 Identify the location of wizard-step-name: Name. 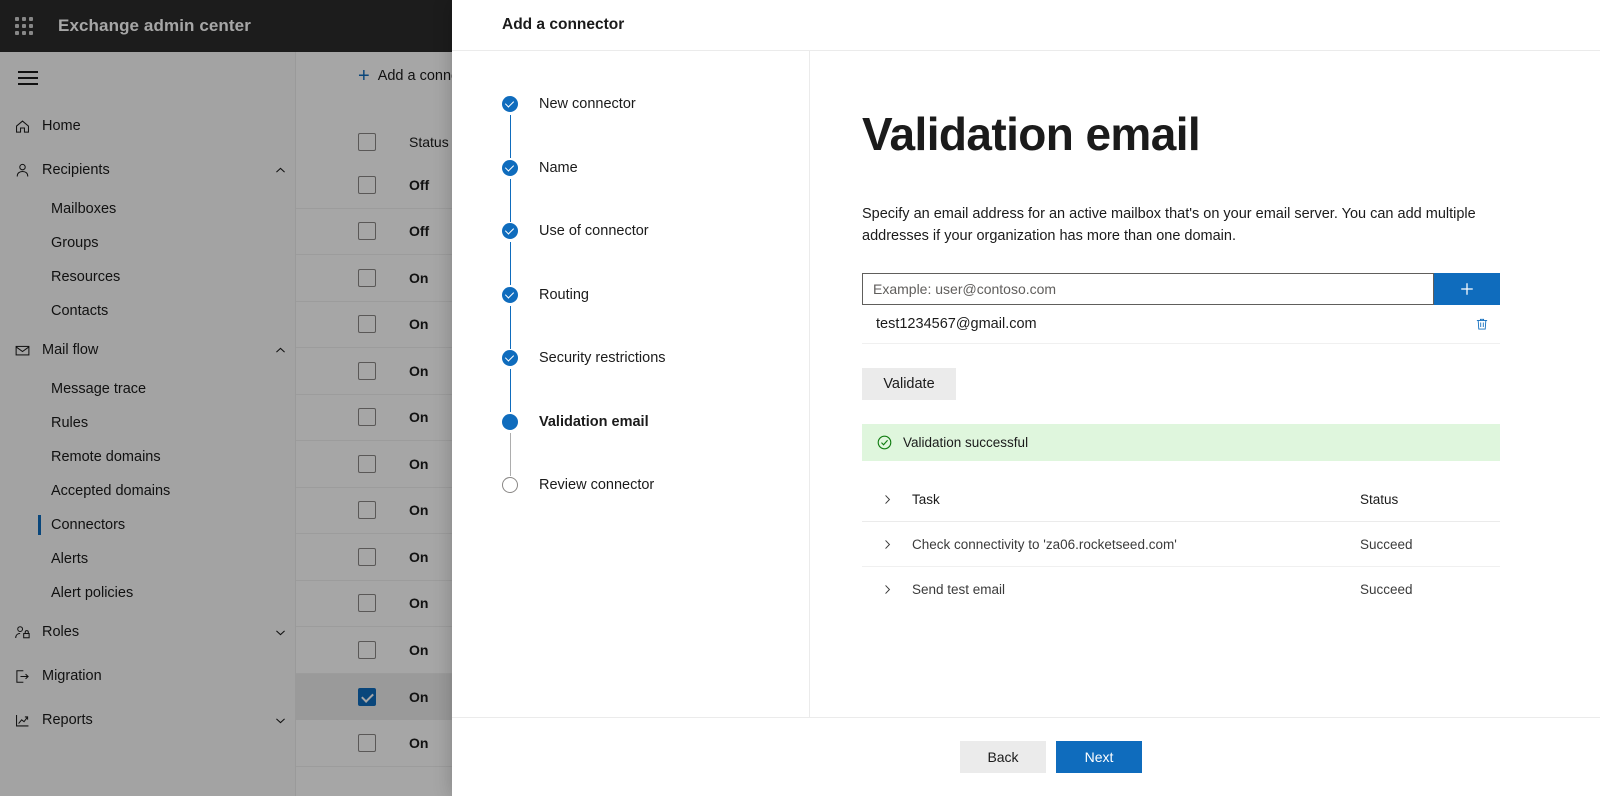
(655, 189).